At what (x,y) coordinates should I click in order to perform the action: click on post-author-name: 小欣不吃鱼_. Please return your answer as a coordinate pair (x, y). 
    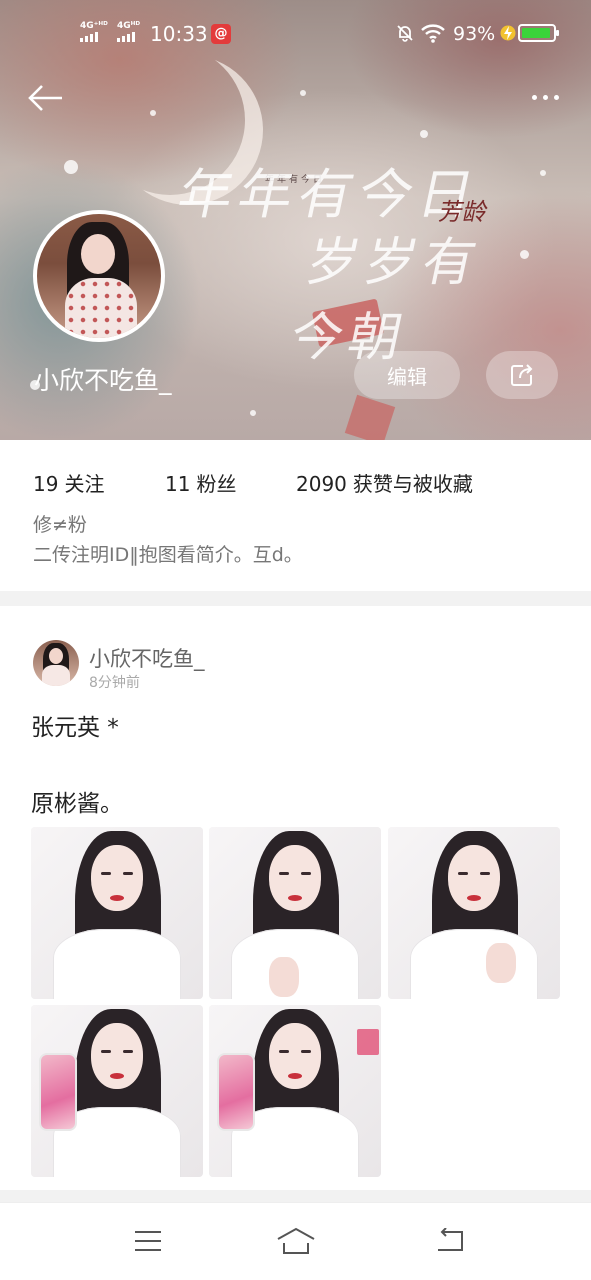
    Looking at the image, I should click on (147, 658).